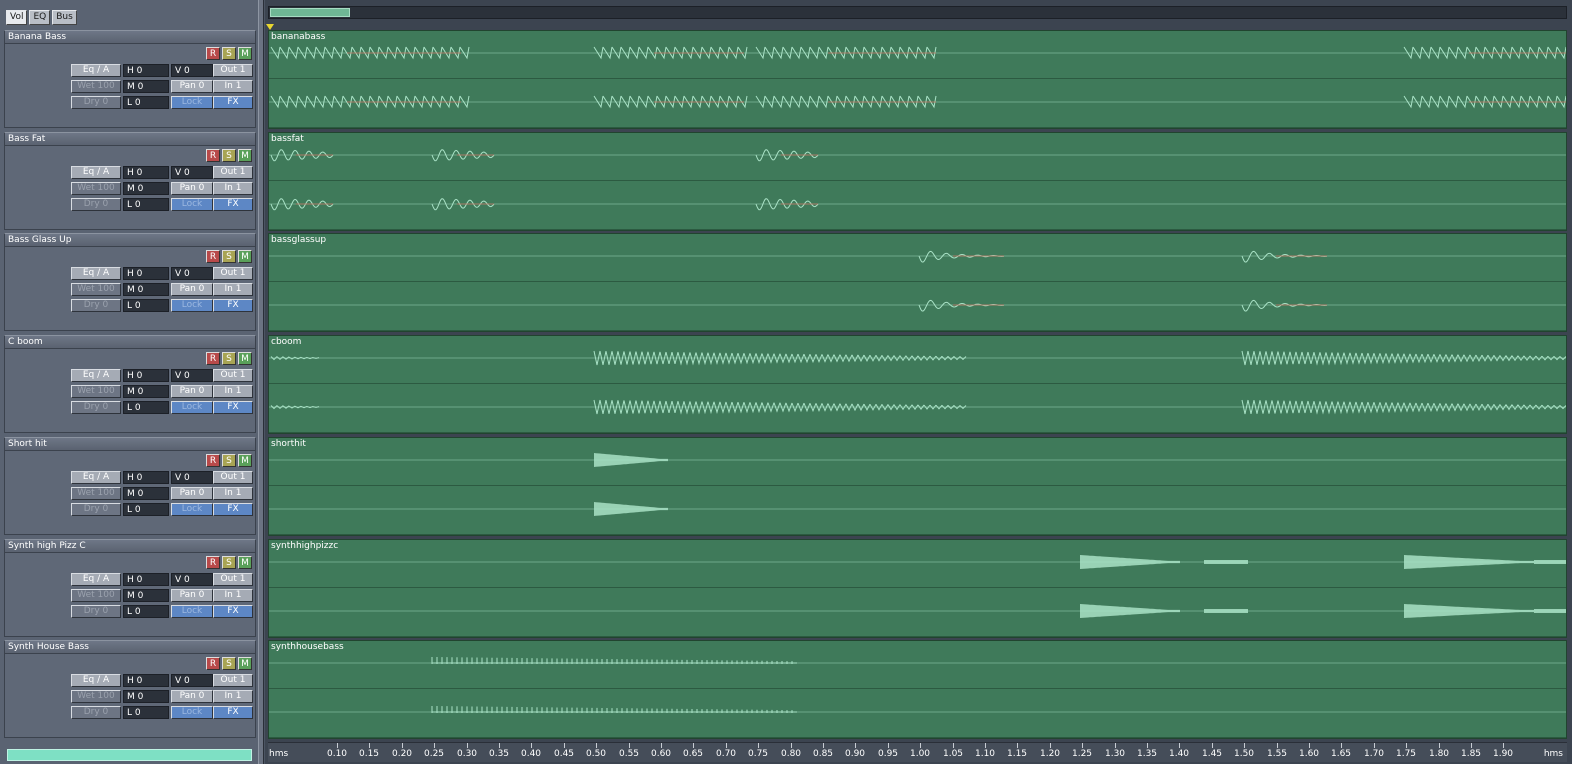  I want to click on track-name: C boom, so click(130, 342).